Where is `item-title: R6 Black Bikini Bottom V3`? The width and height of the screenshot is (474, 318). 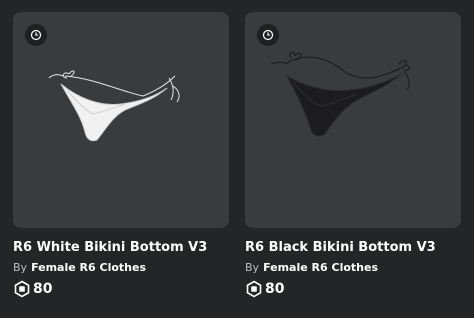 item-title: R6 Black Bikini Bottom V3 is located at coordinates (353, 247).